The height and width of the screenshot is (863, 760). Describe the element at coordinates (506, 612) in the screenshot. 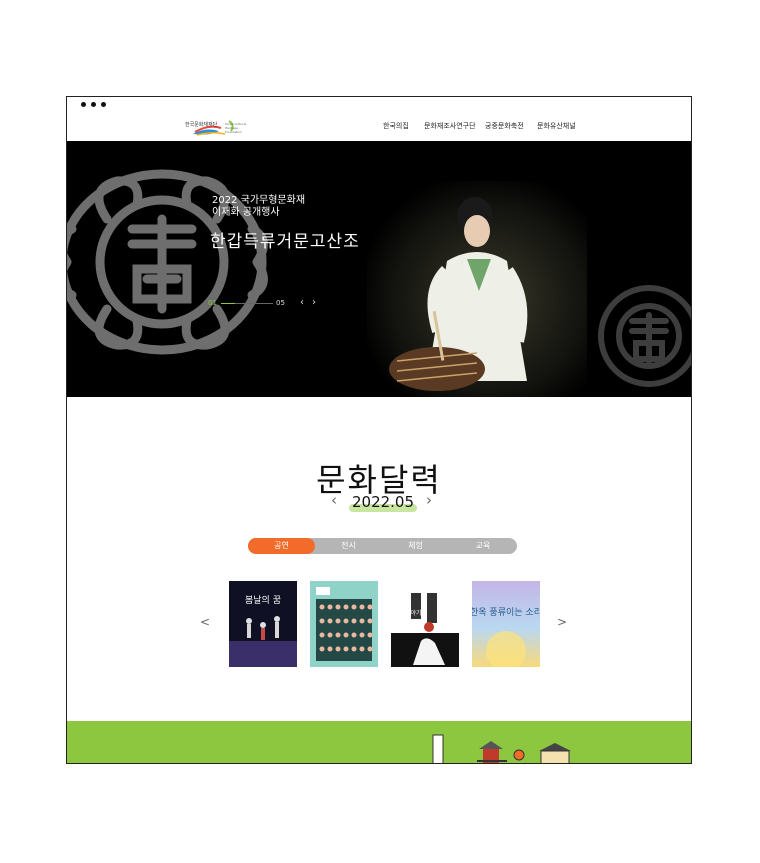

I see `poster-4-title: 한옥 풍류이는 소리` at that location.